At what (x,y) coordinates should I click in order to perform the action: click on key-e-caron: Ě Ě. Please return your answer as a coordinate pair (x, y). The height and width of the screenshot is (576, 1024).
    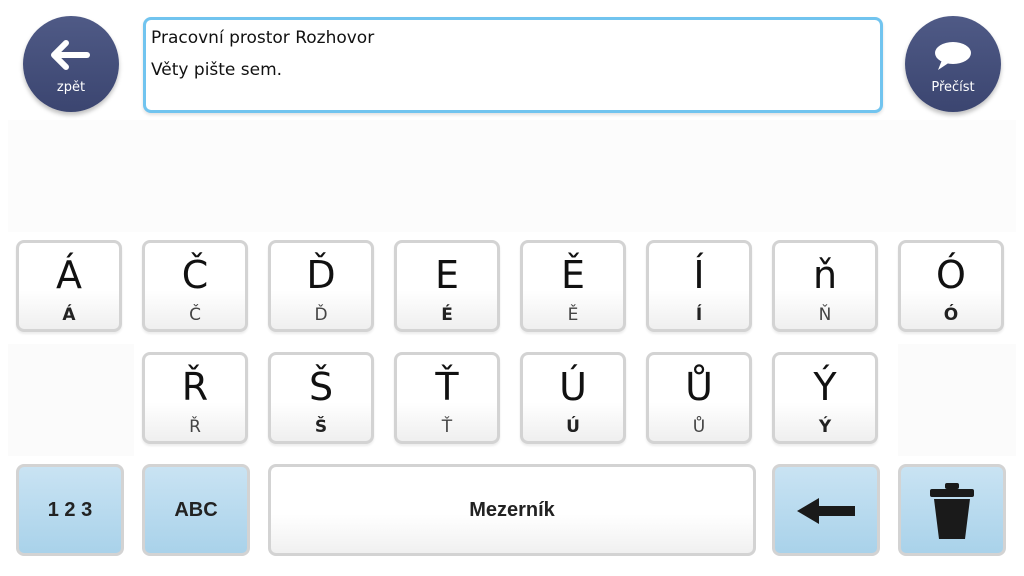
    Looking at the image, I should click on (573, 286).